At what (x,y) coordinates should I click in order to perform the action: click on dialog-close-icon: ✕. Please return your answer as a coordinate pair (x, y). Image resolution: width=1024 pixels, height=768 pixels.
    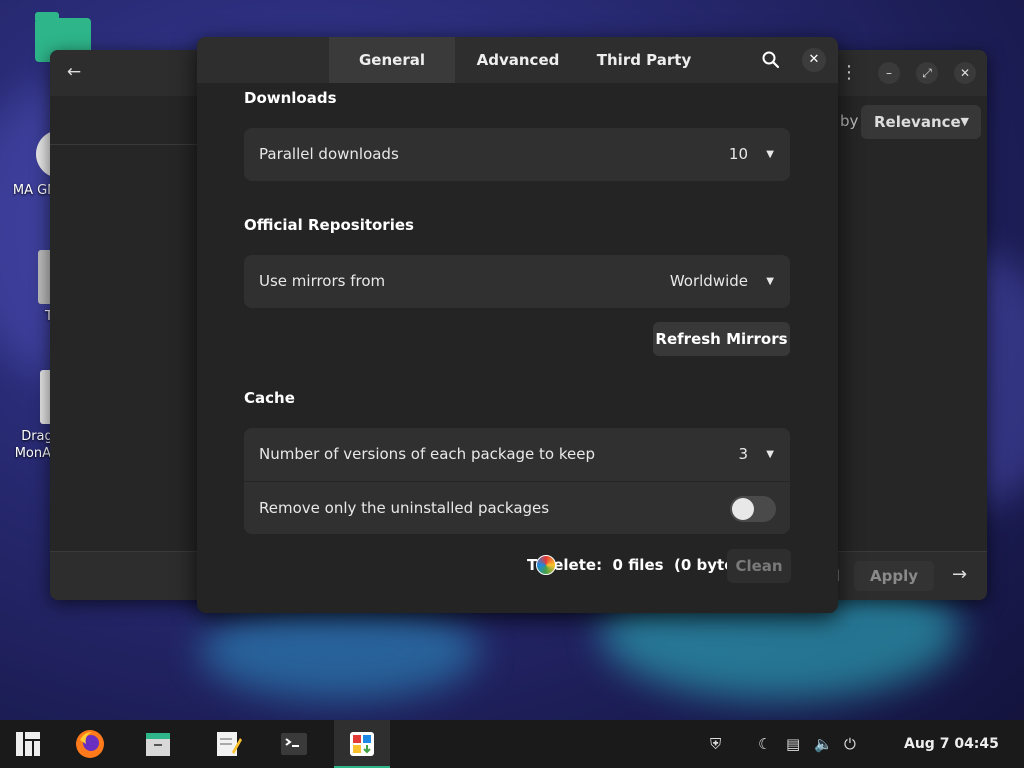
    Looking at the image, I should click on (814, 60).